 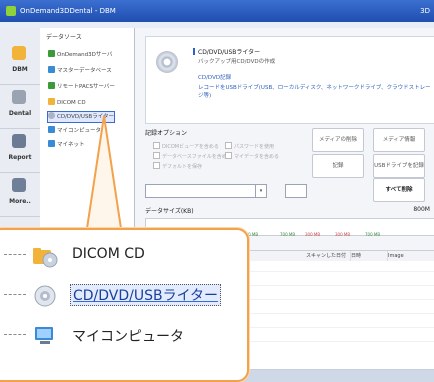 What do you see at coordinates (146, 295) in the screenshot?
I see `zoom-item-label: CD/DVD/USBライター` at bounding box center [146, 295].